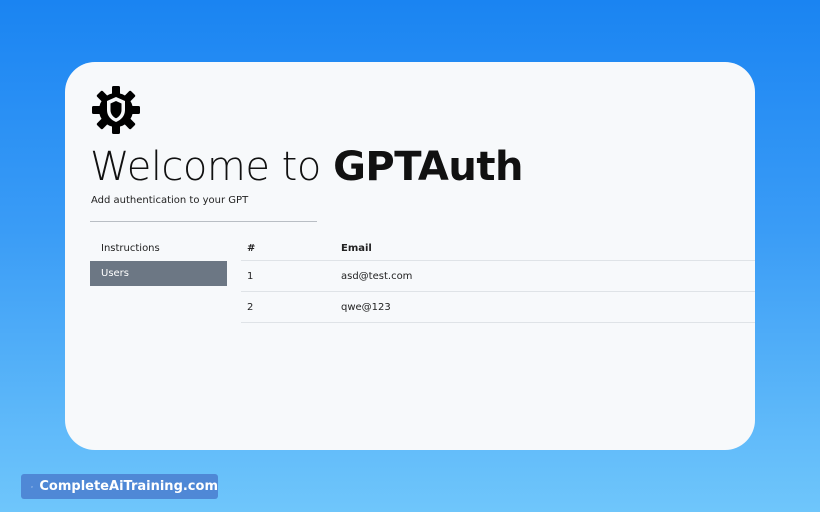  Describe the element at coordinates (212, 167) in the screenshot. I see `title-prefix: Welcome to` at that location.